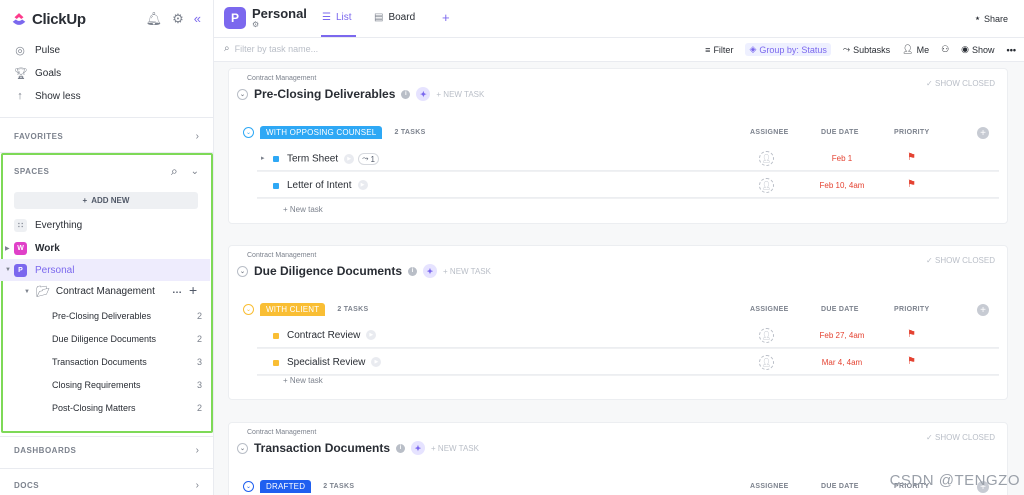  What do you see at coordinates (89, 291) in the screenshot?
I see `folder-contract-management: ▼ 📂︎ Contract Management` at bounding box center [89, 291].